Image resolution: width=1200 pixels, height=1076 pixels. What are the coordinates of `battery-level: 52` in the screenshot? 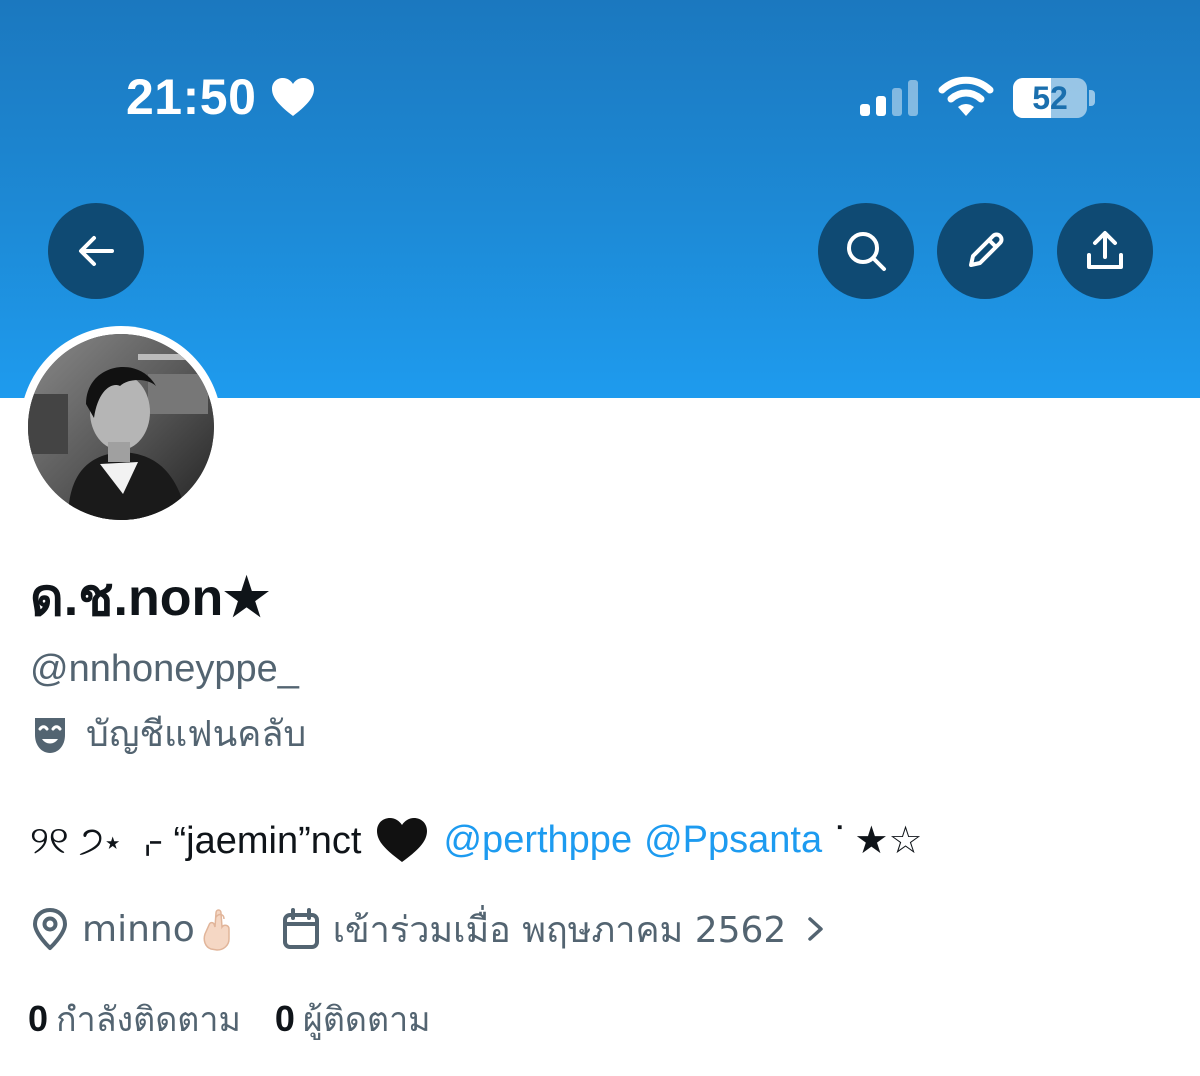 It's located at (1050, 98).